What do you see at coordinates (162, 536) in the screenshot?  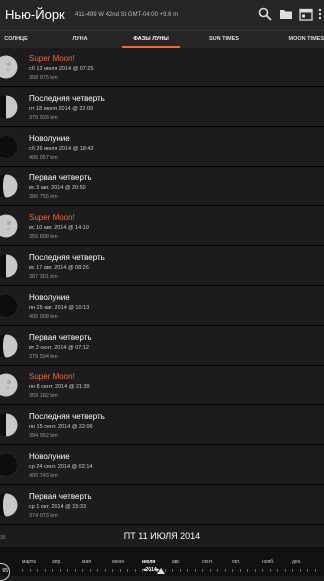 I see `current-date: ПТ 11 ИЮЛЯ 2014` at bounding box center [162, 536].